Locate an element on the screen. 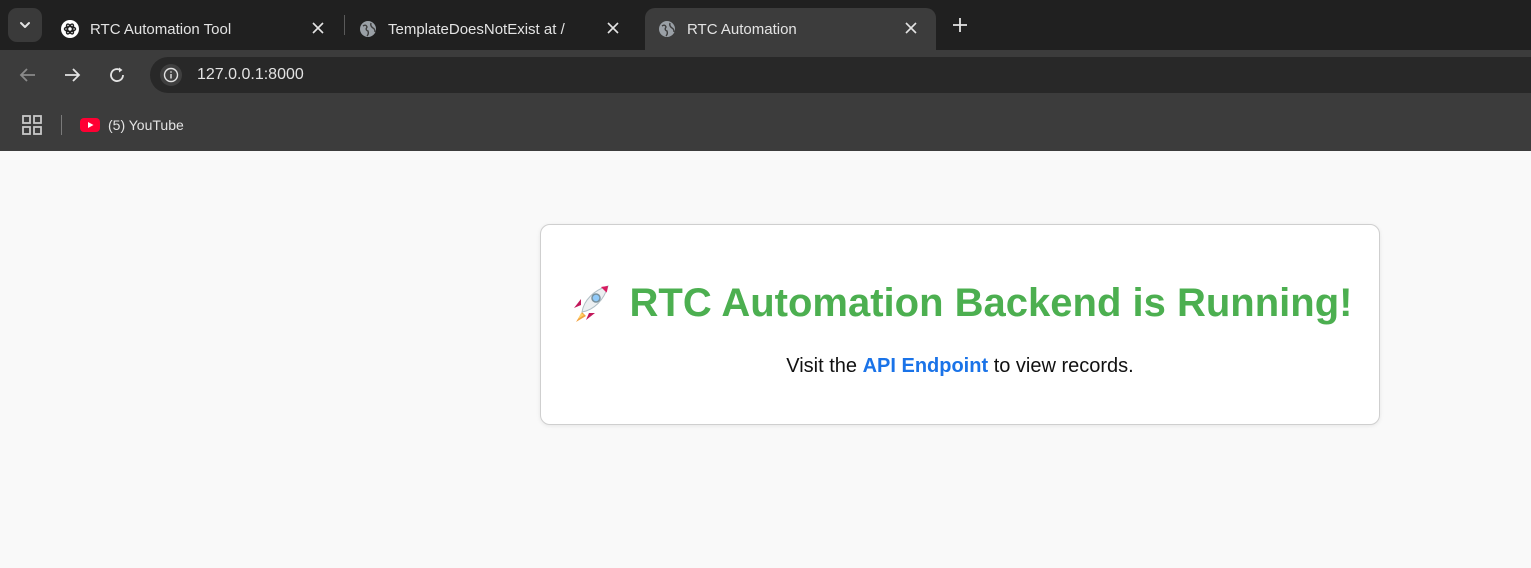  bookmark-youtube: (5) YouTube is located at coordinates (132, 125).